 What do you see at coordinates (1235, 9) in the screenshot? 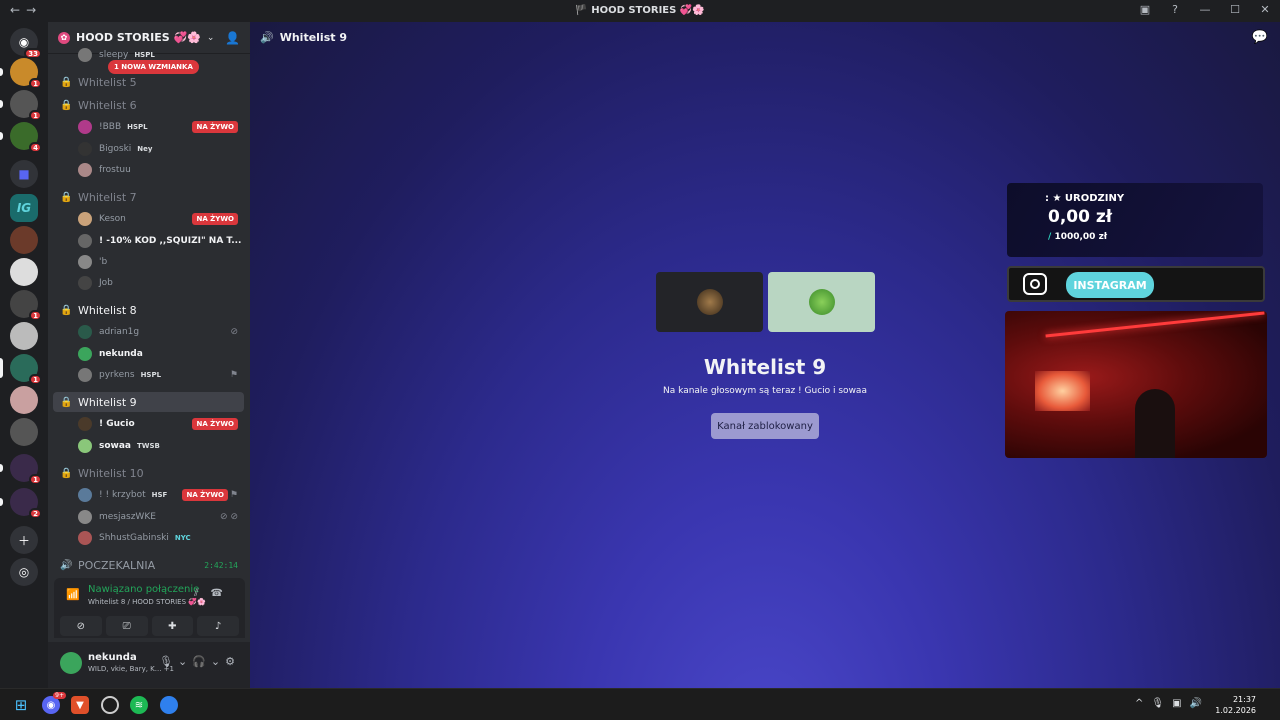
I see `maximize-icon: ☐` at bounding box center [1235, 9].